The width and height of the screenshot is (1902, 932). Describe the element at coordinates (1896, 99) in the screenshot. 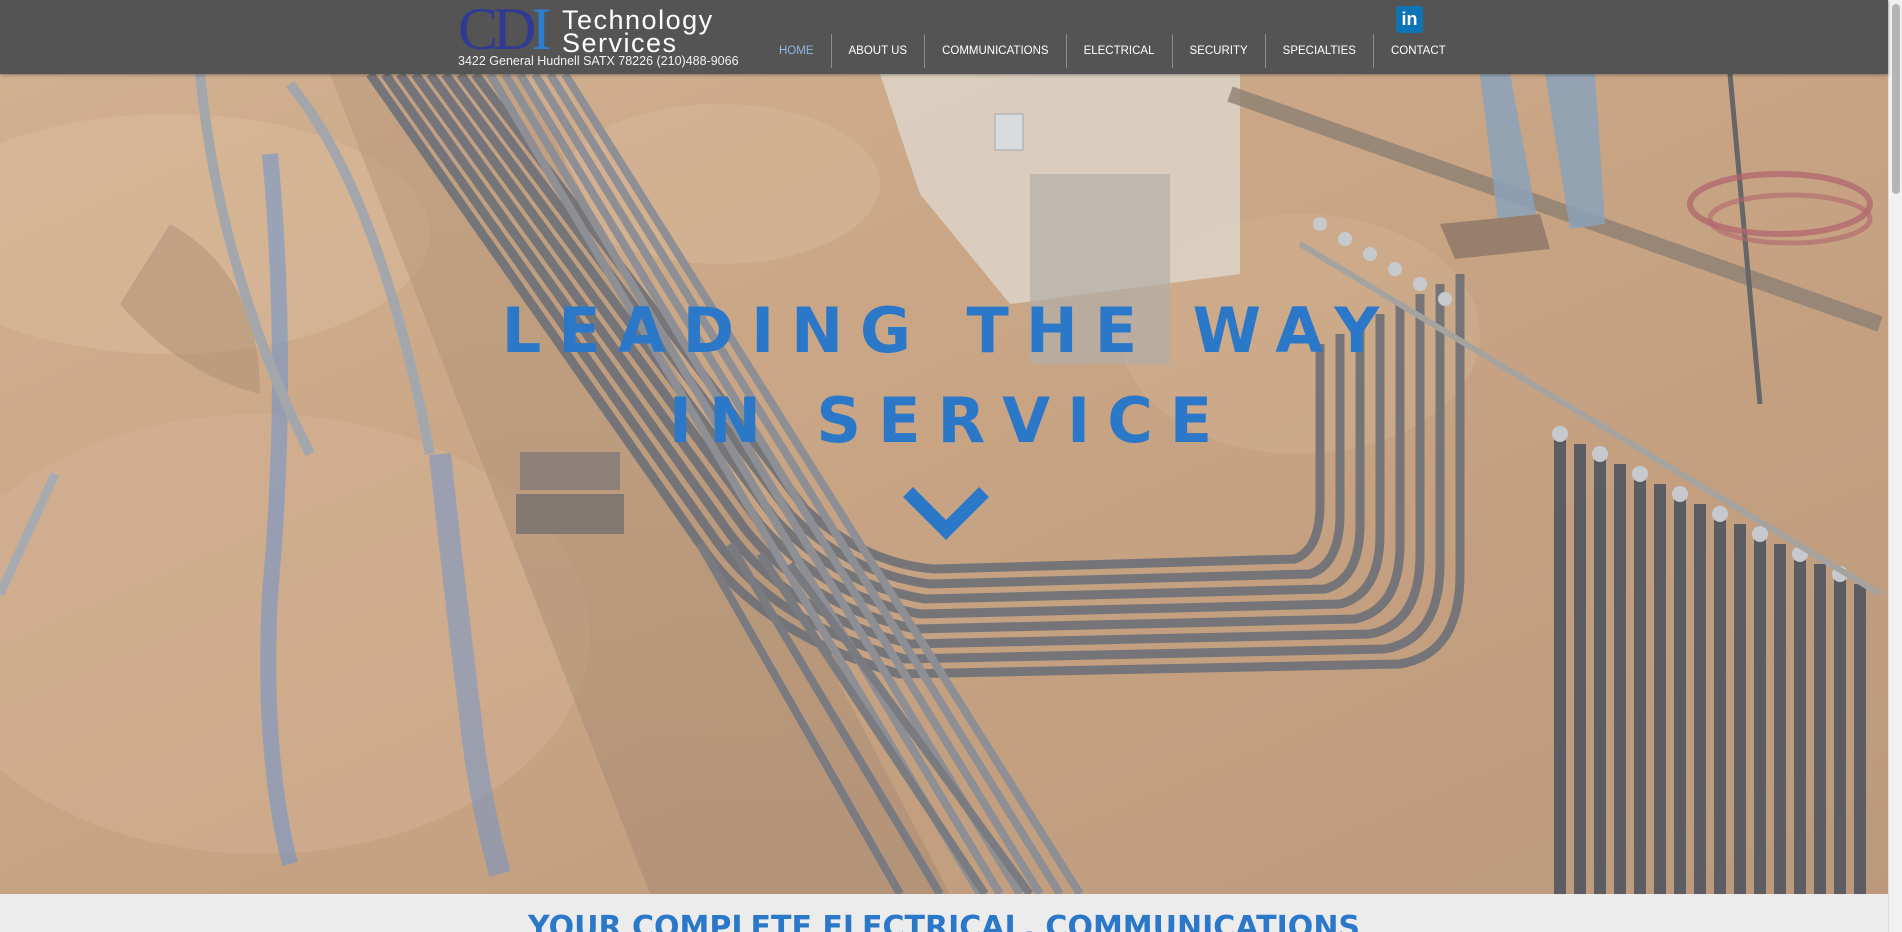

I see `scrollbar-thumb` at that location.